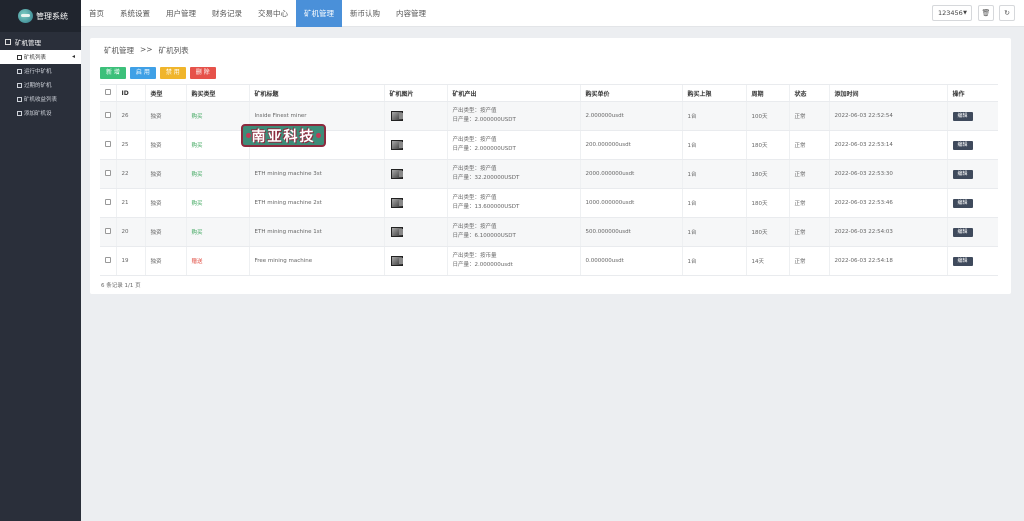 Image resolution: width=1024 pixels, height=521 pixels. Describe the element at coordinates (40, 99) in the screenshot. I see `sidebar-item-miner-earnings: 矿机收益列表` at that location.